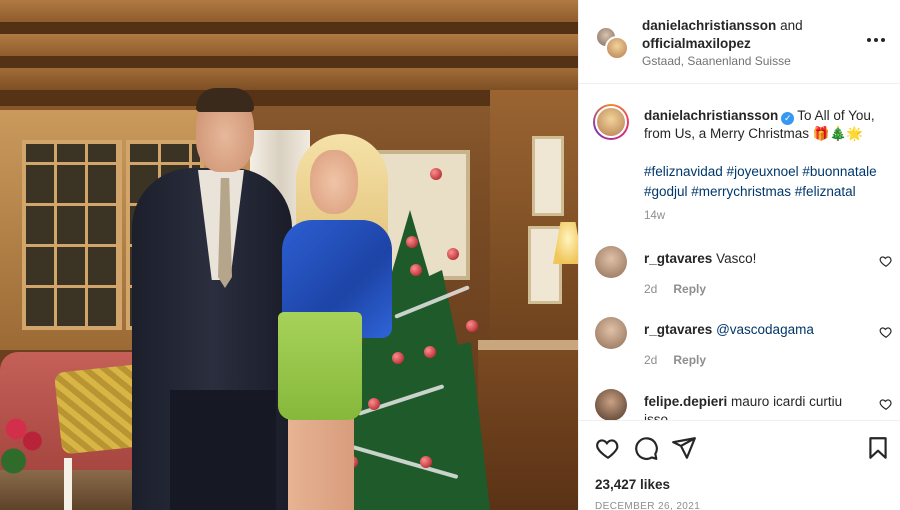  What do you see at coordinates (791, 25) in the screenshot?
I see `author-connector: and` at bounding box center [791, 25].